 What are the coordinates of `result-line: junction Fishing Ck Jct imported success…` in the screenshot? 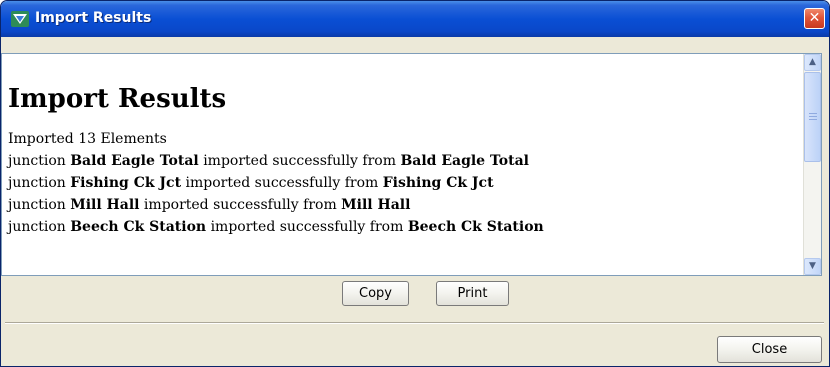 It's located at (403, 183).